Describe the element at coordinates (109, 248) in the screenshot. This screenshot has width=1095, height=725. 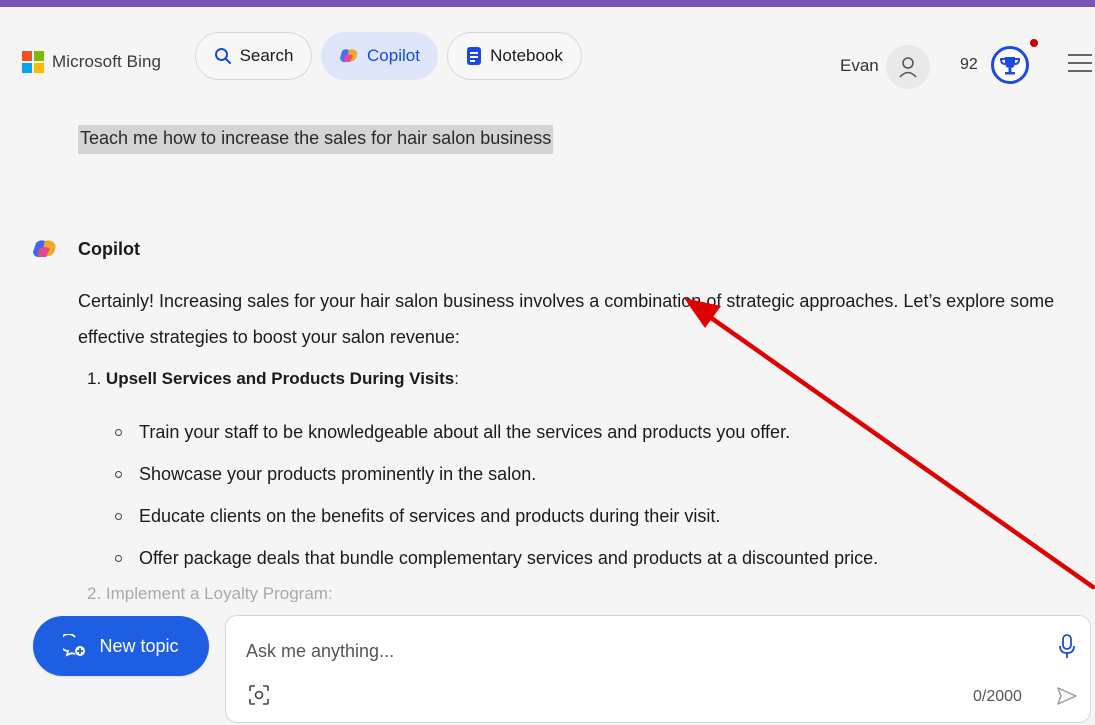
I see `assistant-name: Copilot` at that location.